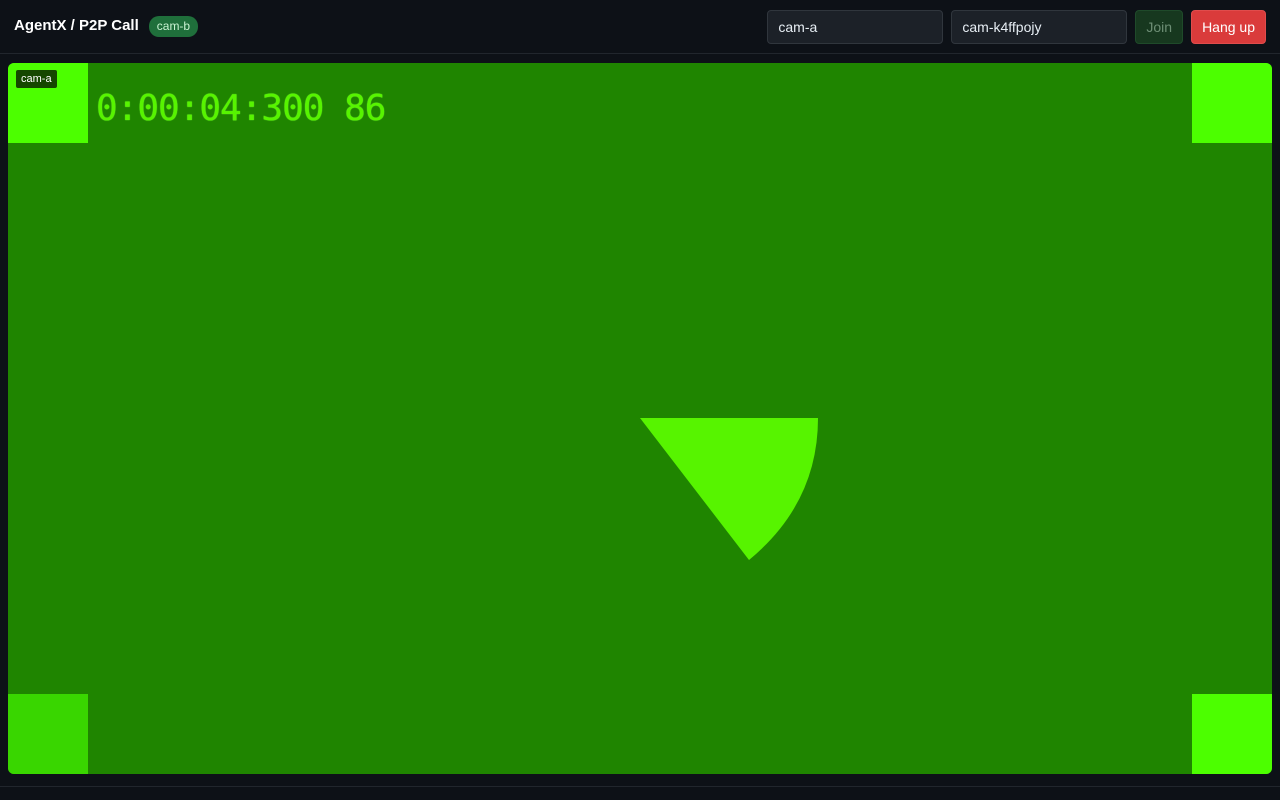 The height and width of the screenshot is (800, 1280). Describe the element at coordinates (1232, 734) in the screenshot. I see `corner-marker-bottom-right` at that location.